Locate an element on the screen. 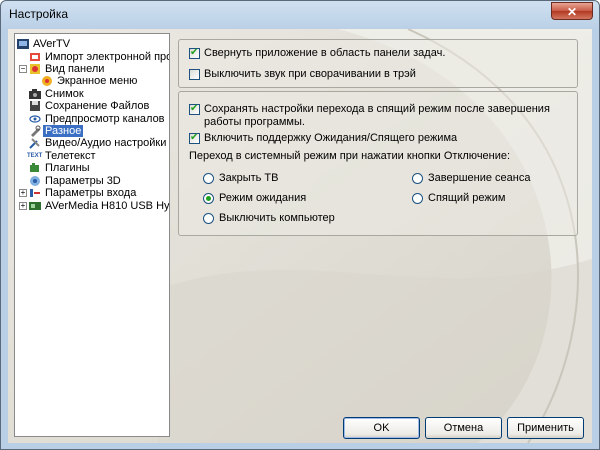 The height and width of the screenshot is (450, 600). avertv-icon is located at coordinates (23, 44).